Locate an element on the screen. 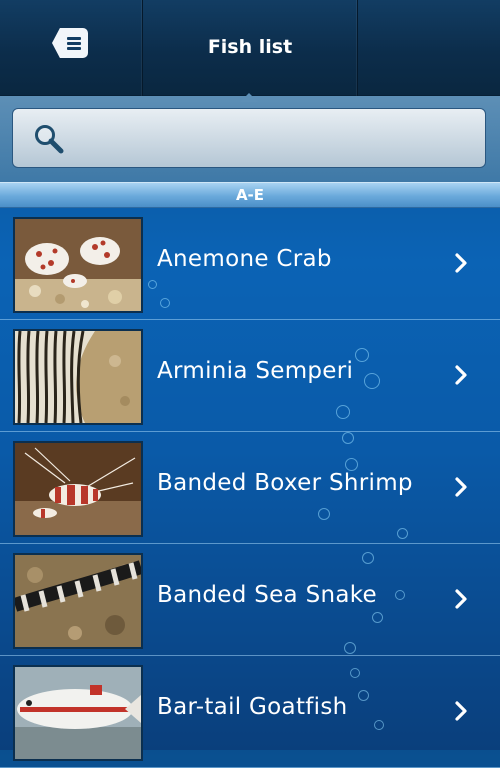 This screenshot has height=768, width=500. nav-left-cell is located at coordinates (71, 48).